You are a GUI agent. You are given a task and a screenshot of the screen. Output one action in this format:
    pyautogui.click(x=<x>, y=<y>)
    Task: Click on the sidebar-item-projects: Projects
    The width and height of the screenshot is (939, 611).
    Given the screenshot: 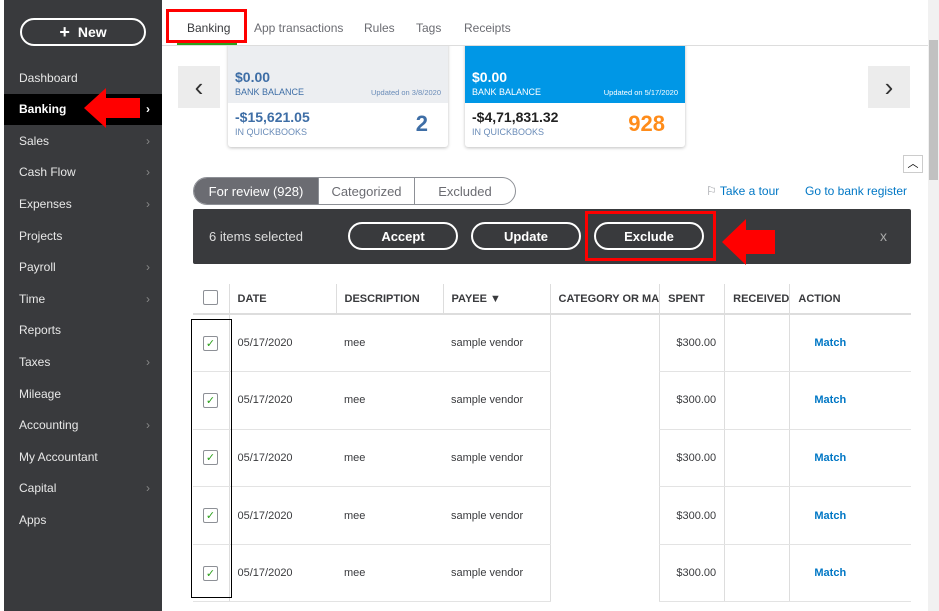 What is the action you would take?
    pyautogui.click(x=83, y=235)
    